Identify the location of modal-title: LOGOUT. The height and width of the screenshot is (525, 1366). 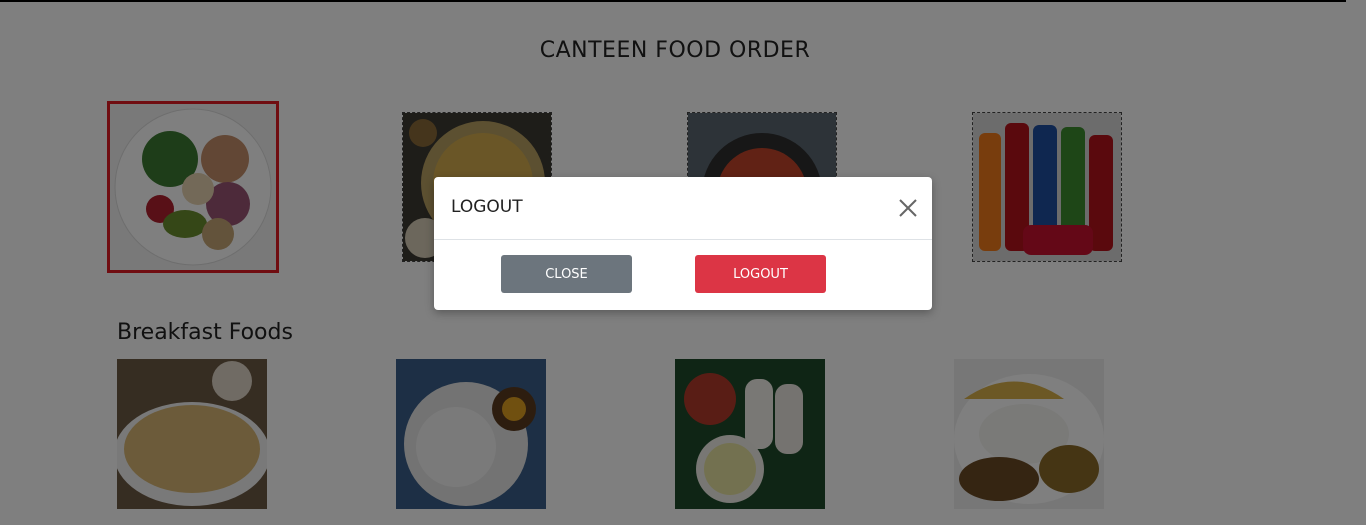
(487, 207).